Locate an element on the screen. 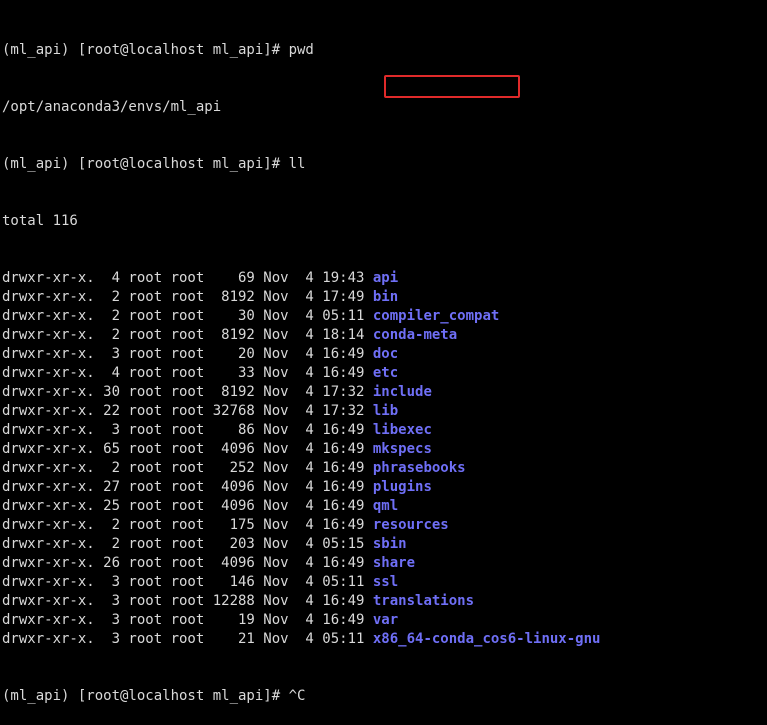 The image size is (767, 725). entry-name: include is located at coordinates (402, 392).